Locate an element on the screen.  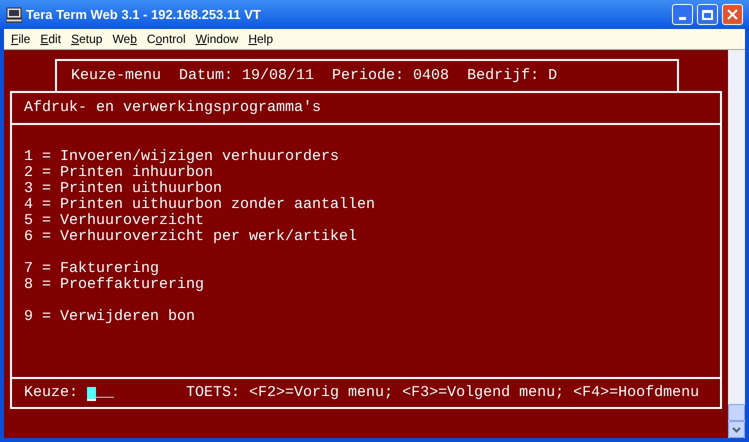
close-icon is located at coordinates (732, 14).